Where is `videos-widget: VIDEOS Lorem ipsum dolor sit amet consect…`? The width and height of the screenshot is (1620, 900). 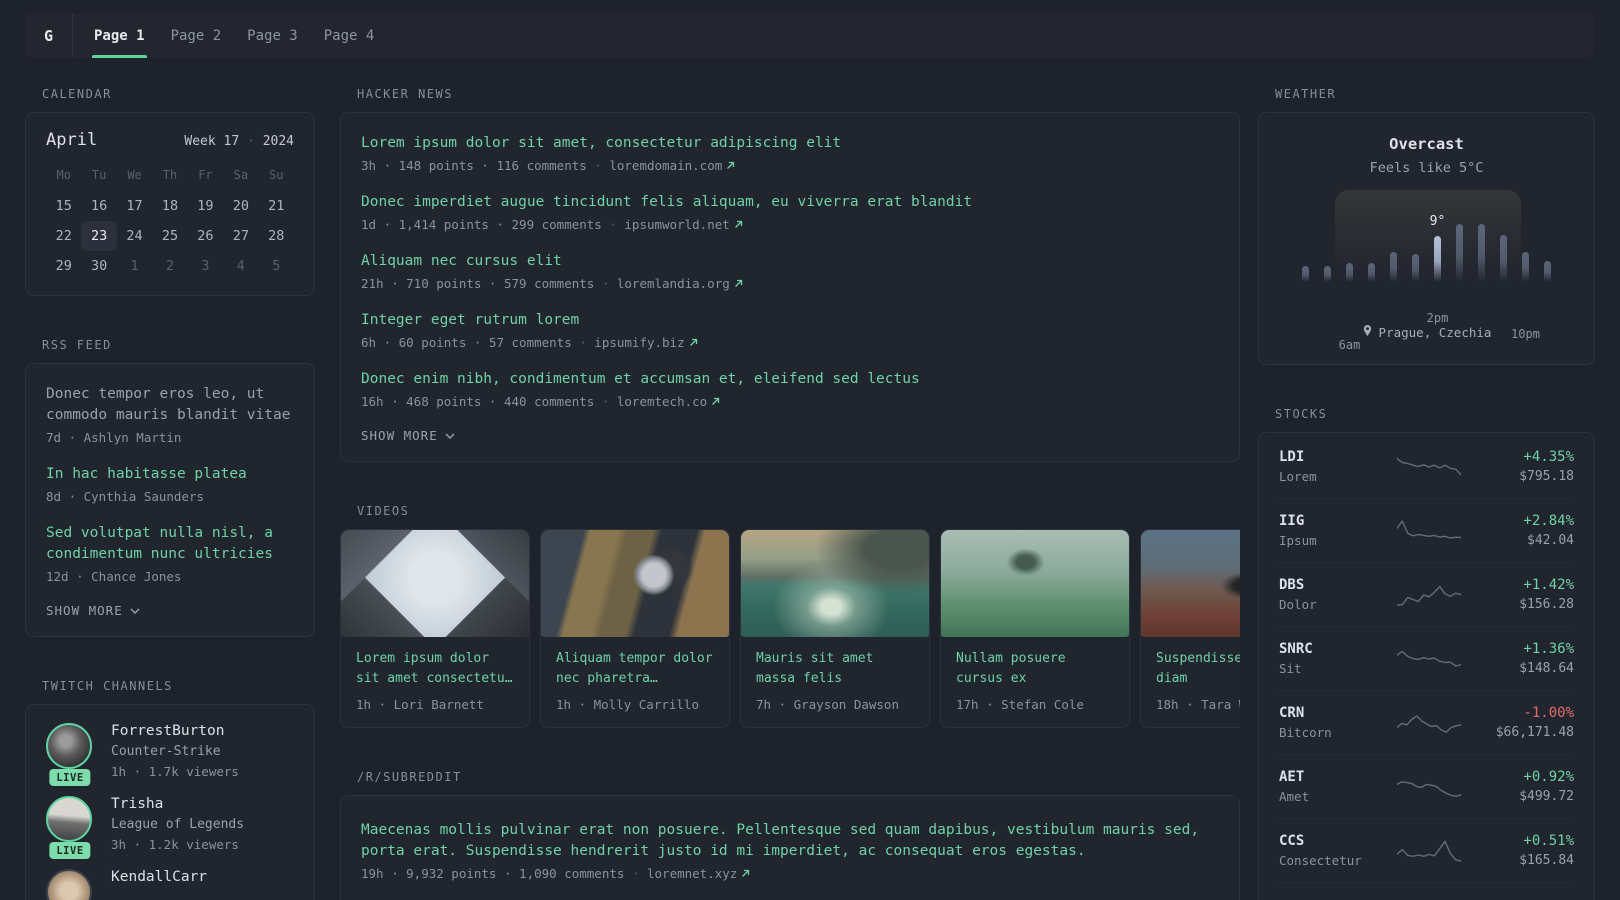
videos-widget: VIDEOS Lorem ipsum dolor sit amet consect… is located at coordinates (790, 616).